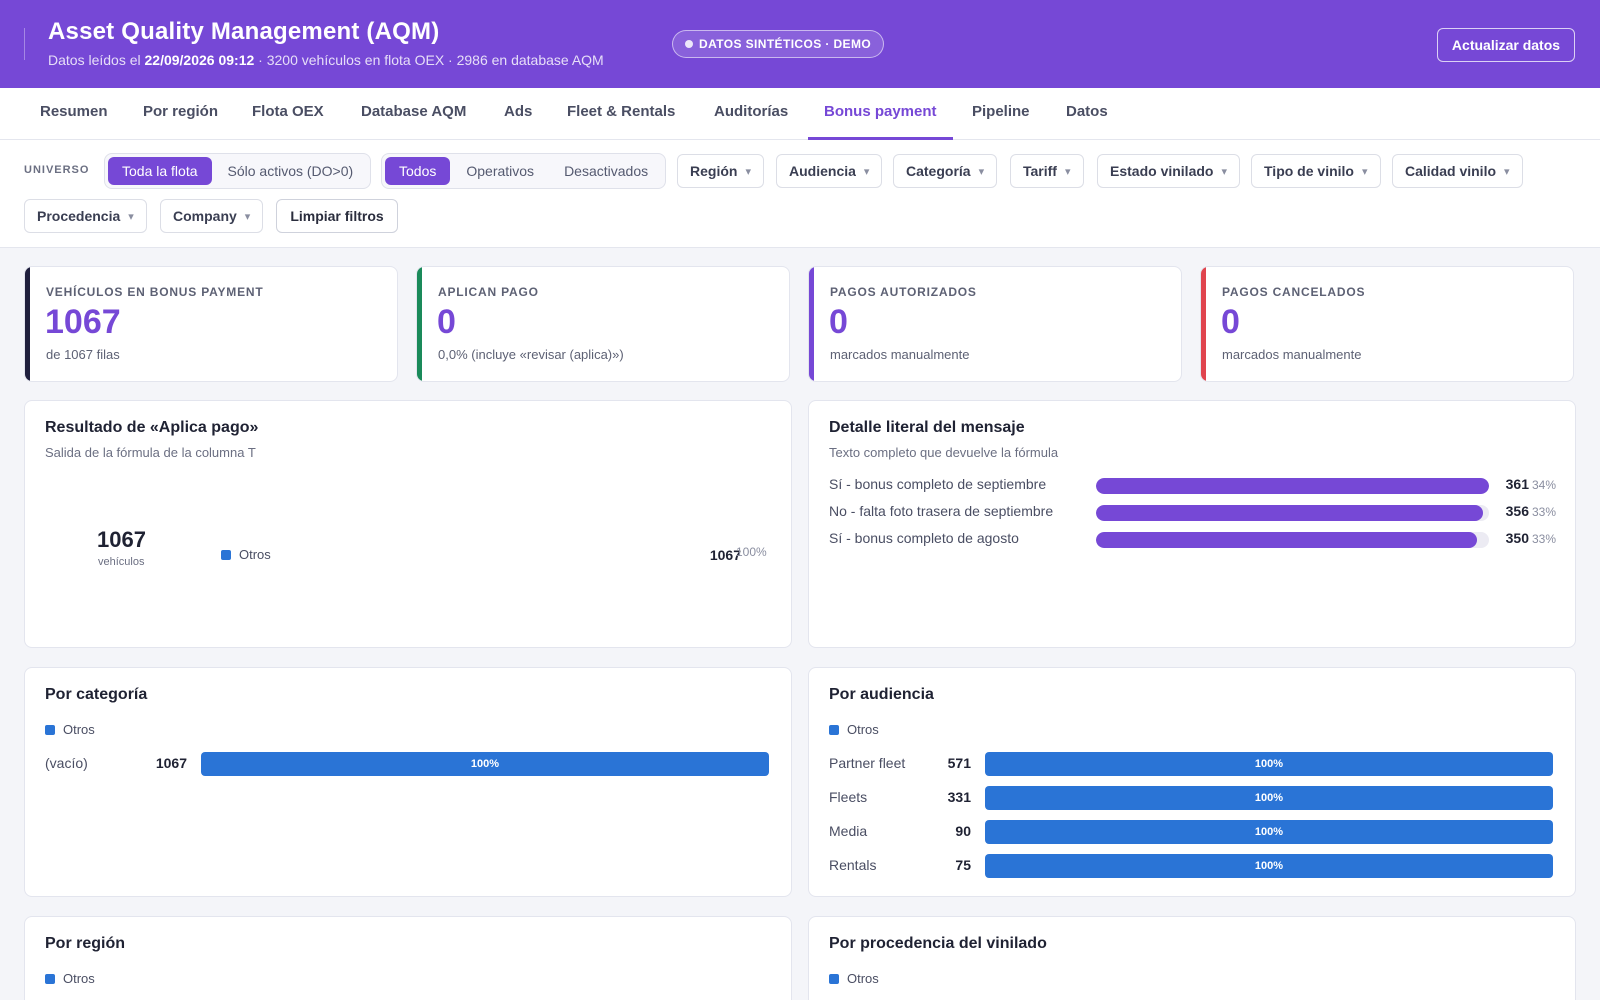 The height and width of the screenshot is (1000, 1600). Describe the element at coordinates (945, 171) in the screenshot. I see `filter-categoria: Categoría ▾` at that location.